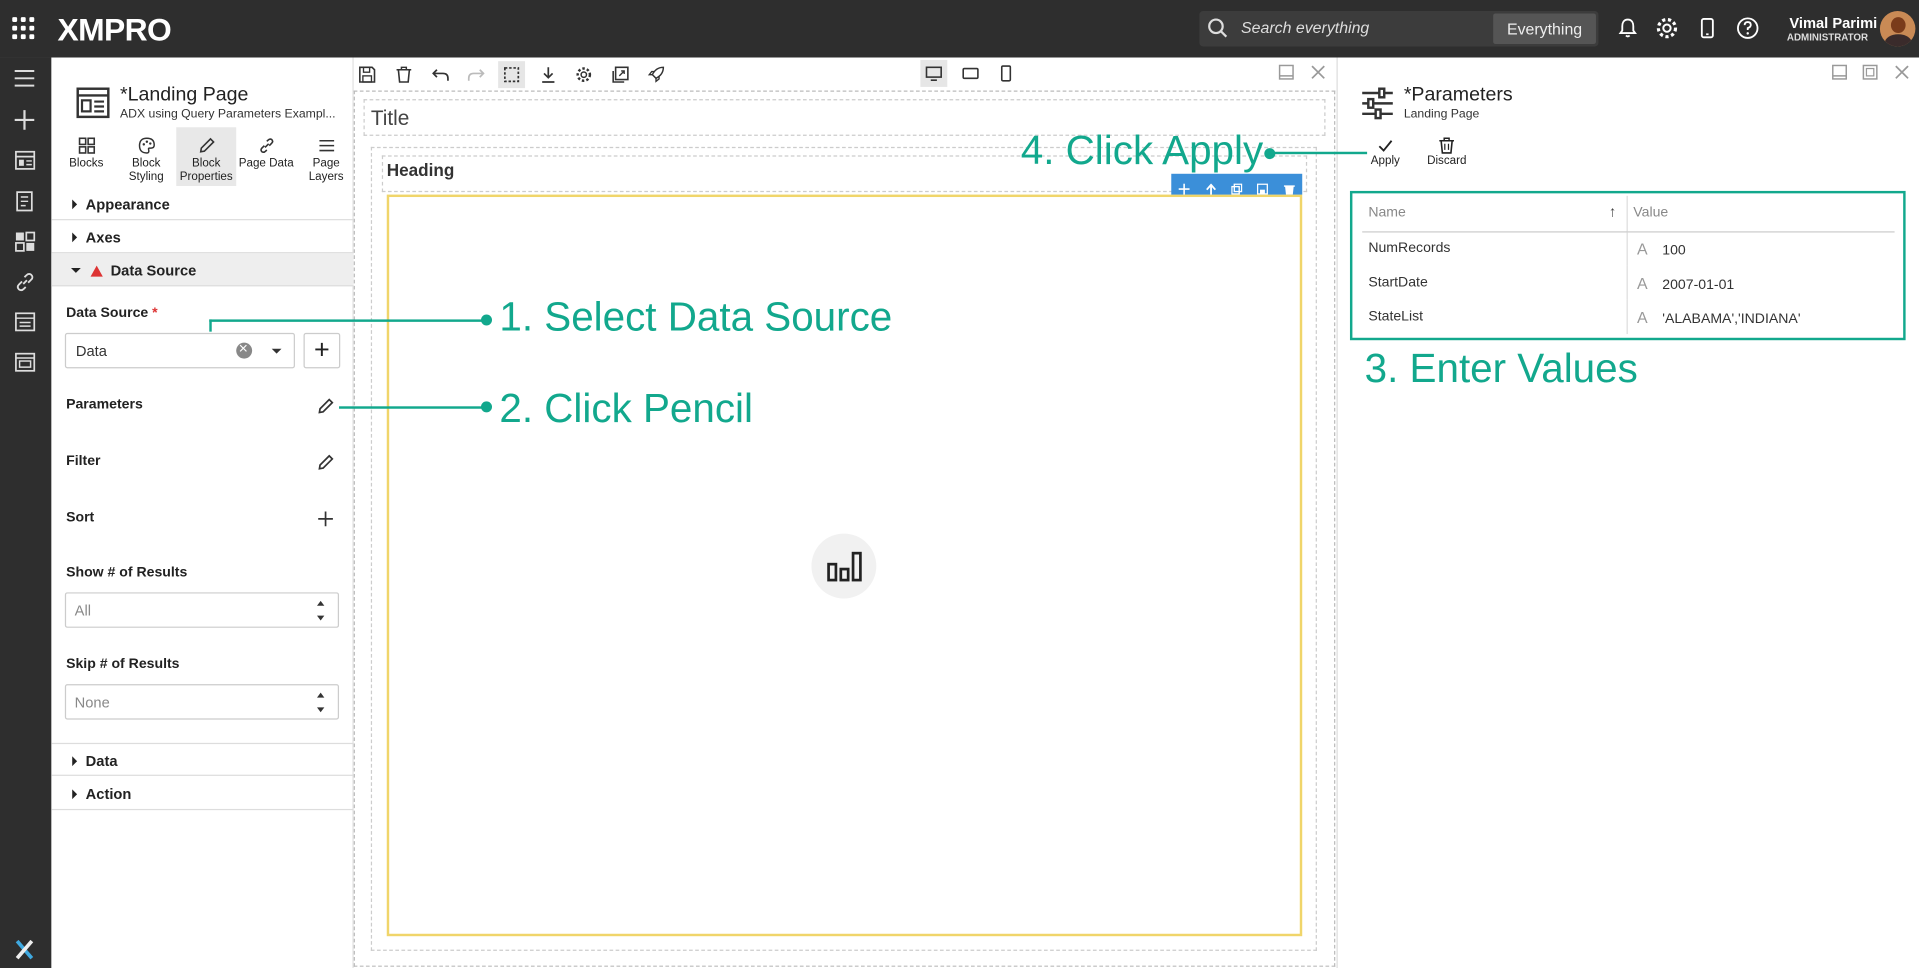 The width and height of the screenshot is (1919, 968). I want to click on desktop-view-icon, so click(934, 73).